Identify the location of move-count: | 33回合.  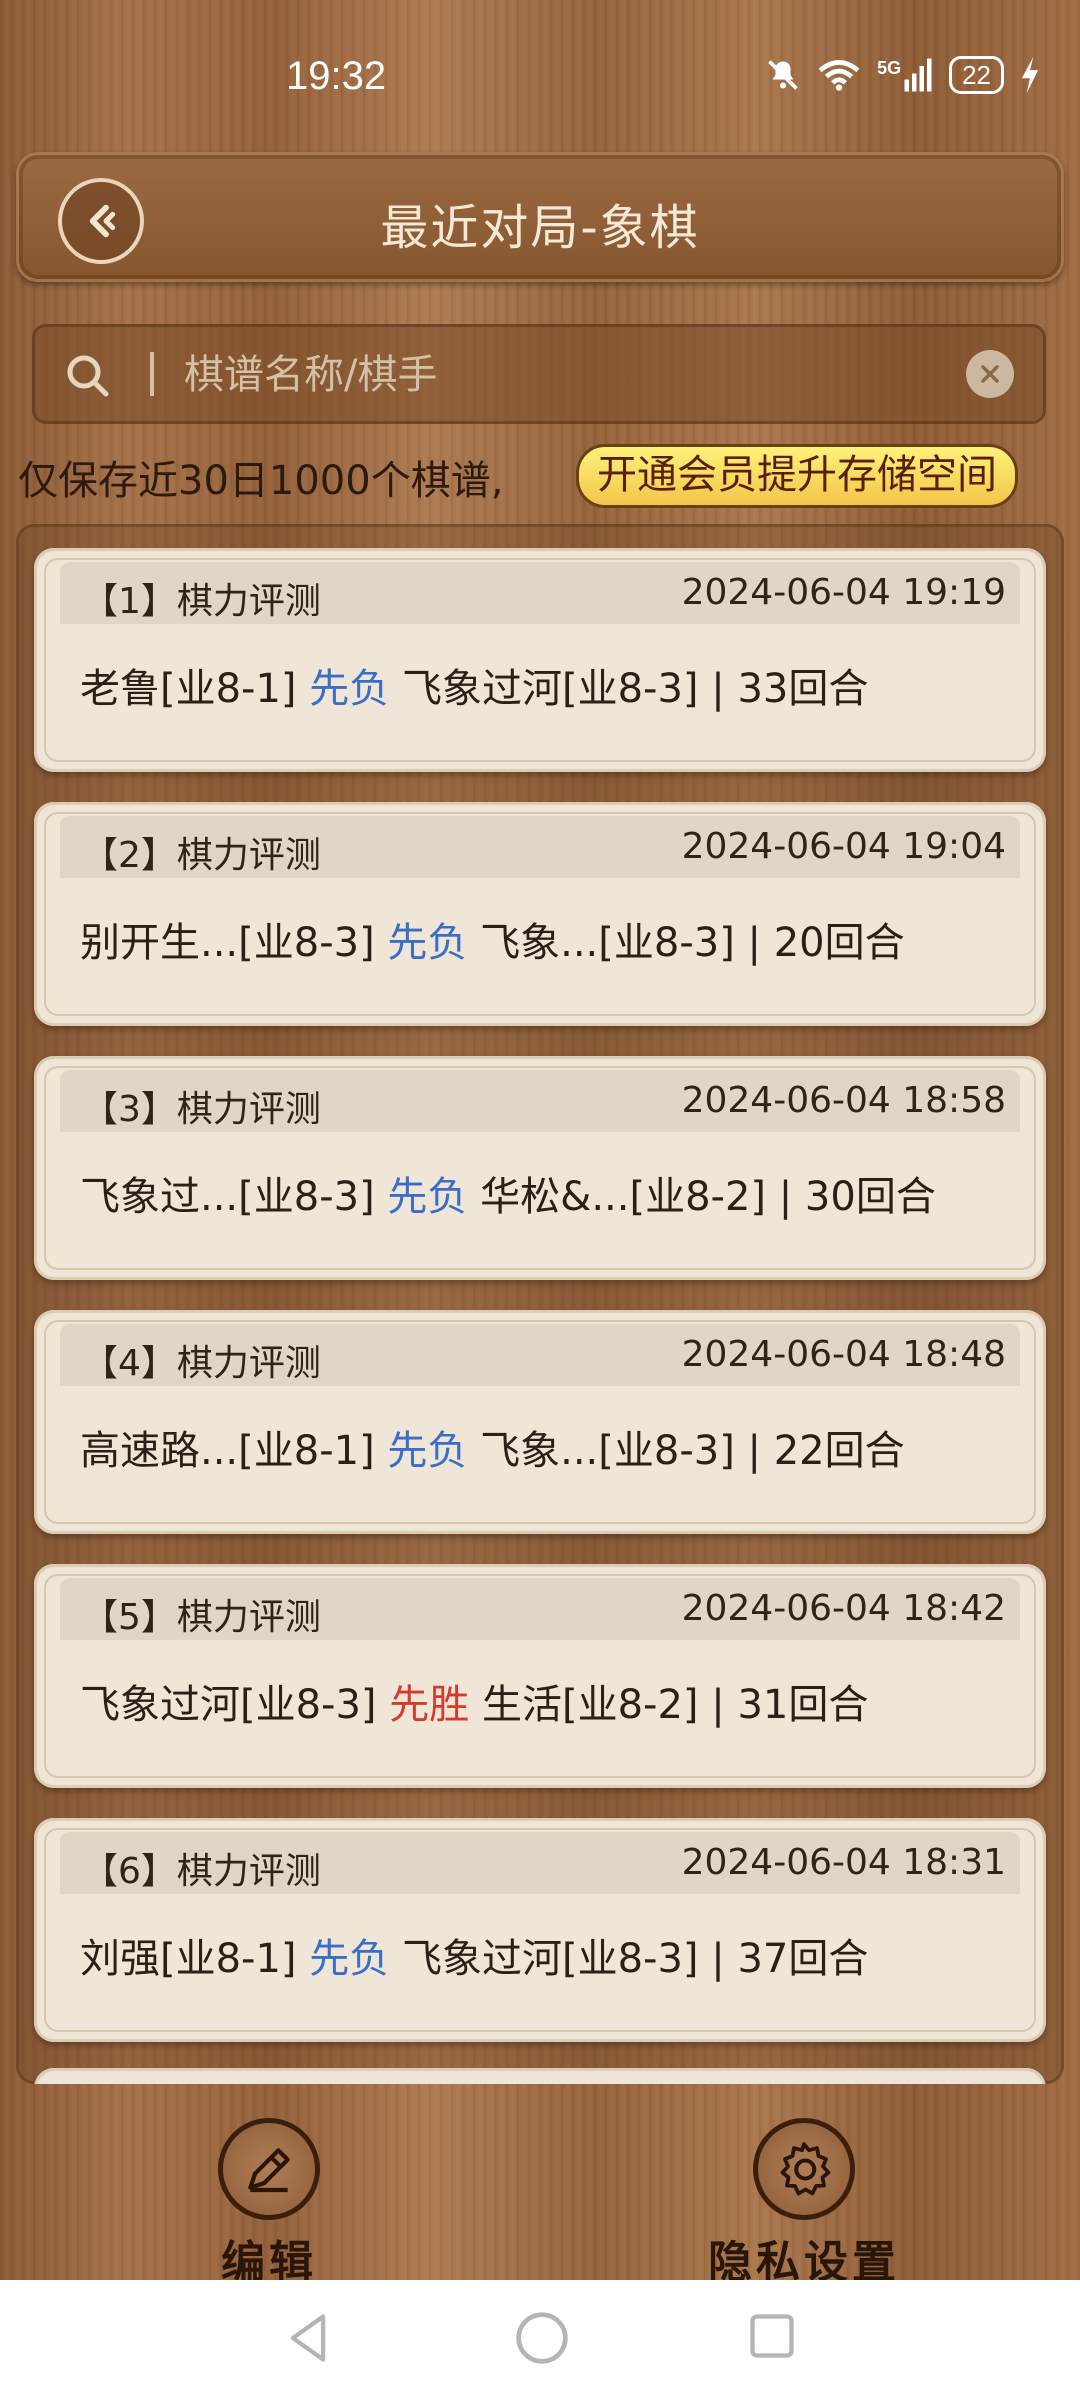
(790, 689).